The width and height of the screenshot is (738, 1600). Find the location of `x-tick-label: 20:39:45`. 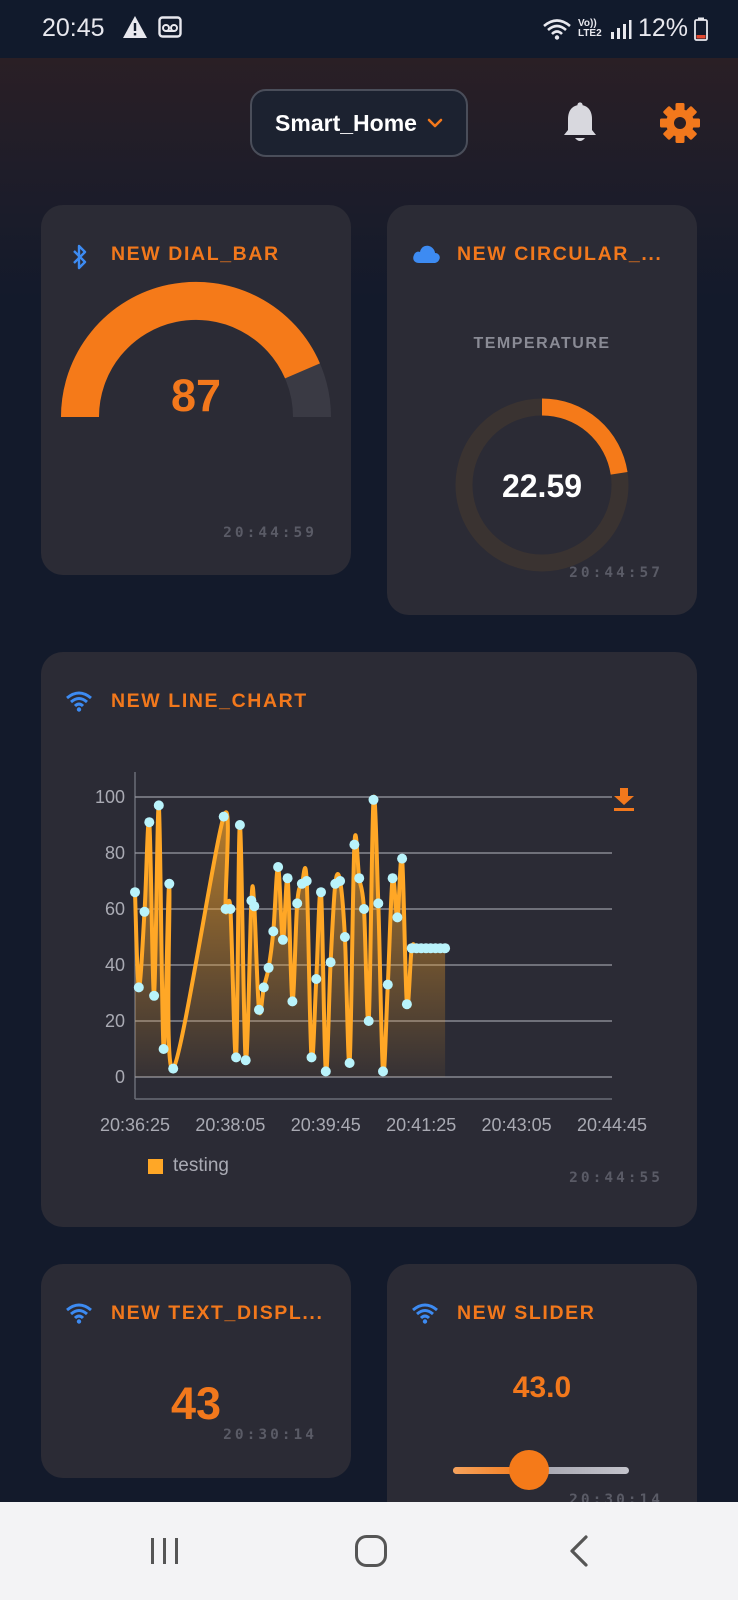

x-tick-label: 20:39:45 is located at coordinates (326, 1125).